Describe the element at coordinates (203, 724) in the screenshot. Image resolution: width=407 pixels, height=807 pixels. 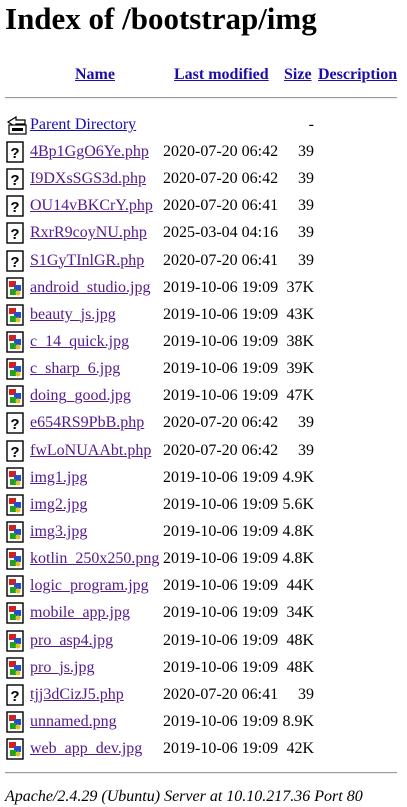
I see `file-row: unnamed.png 2019-10-06 19:09 8.9K` at that location.